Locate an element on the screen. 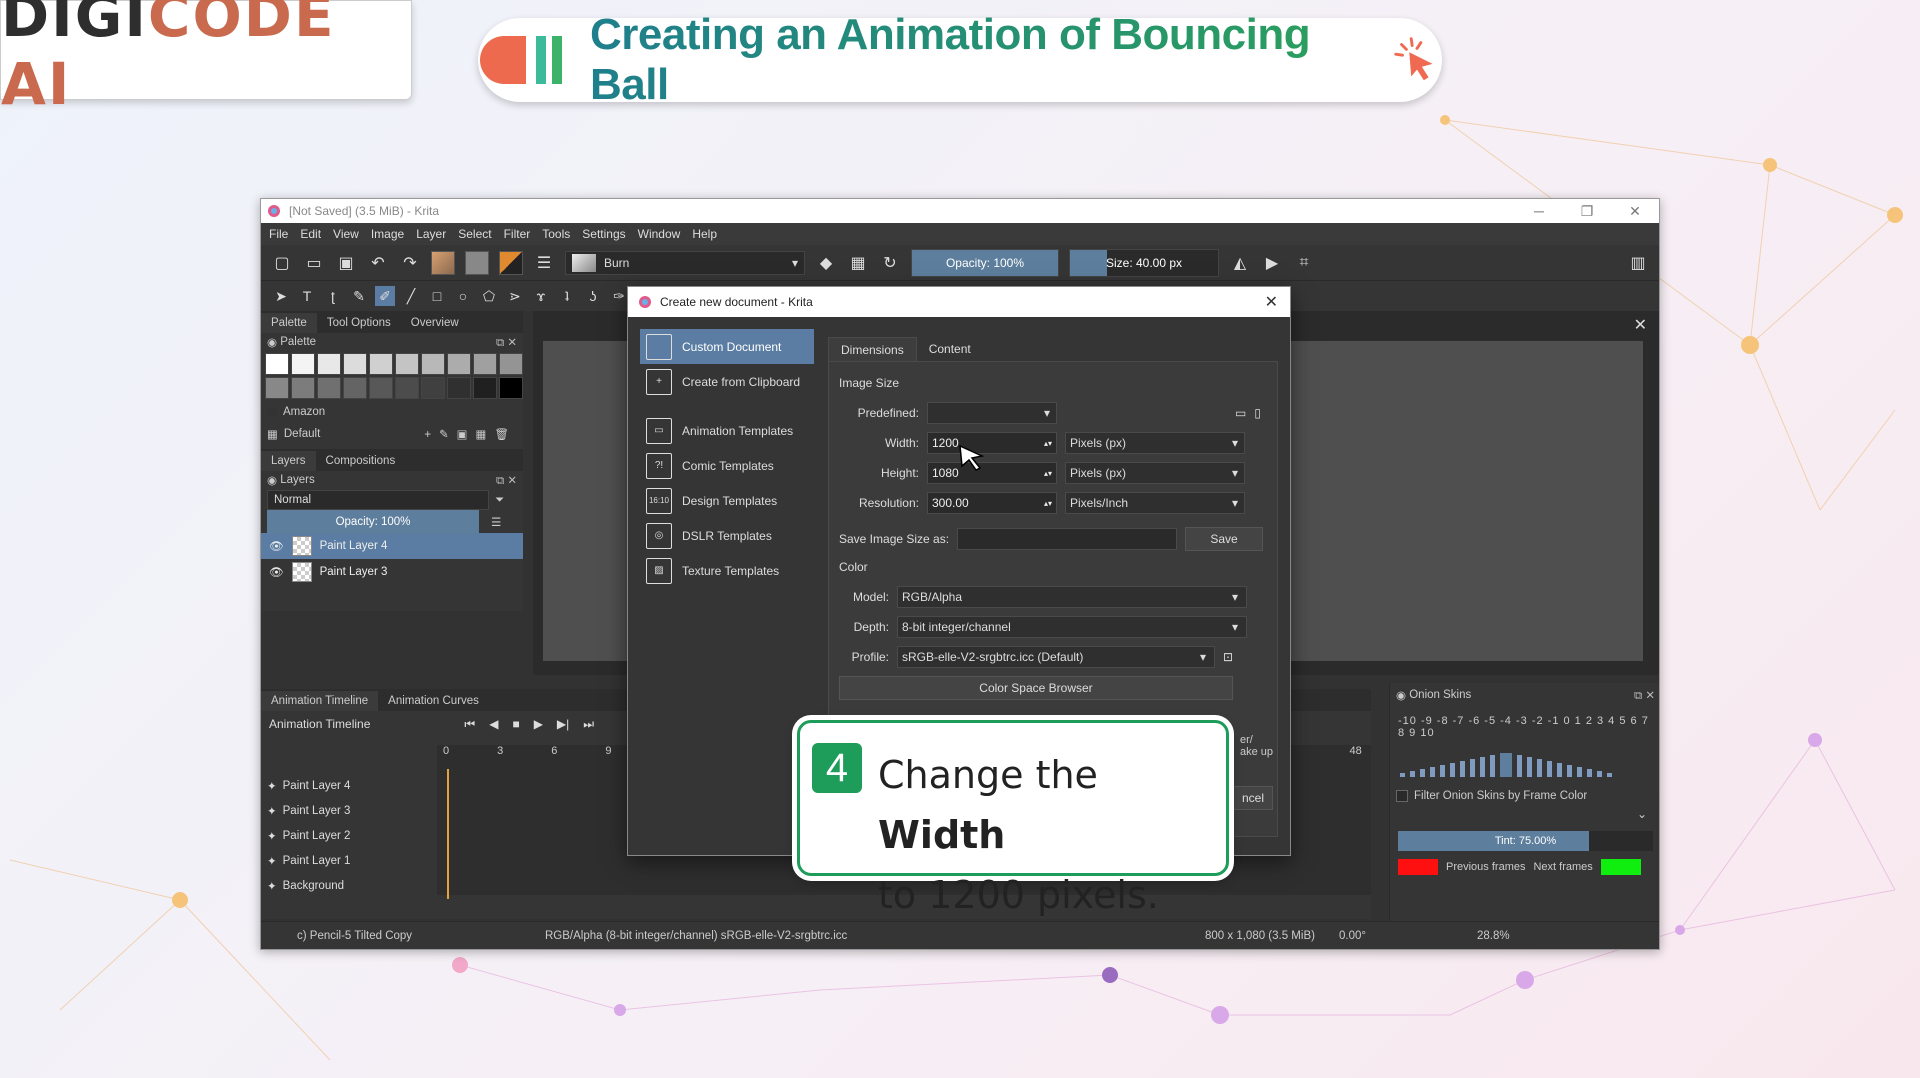 The width and height of the screenshot is (1920, 1078). onion-opacity-bars is located at coordinates (1524, 762).